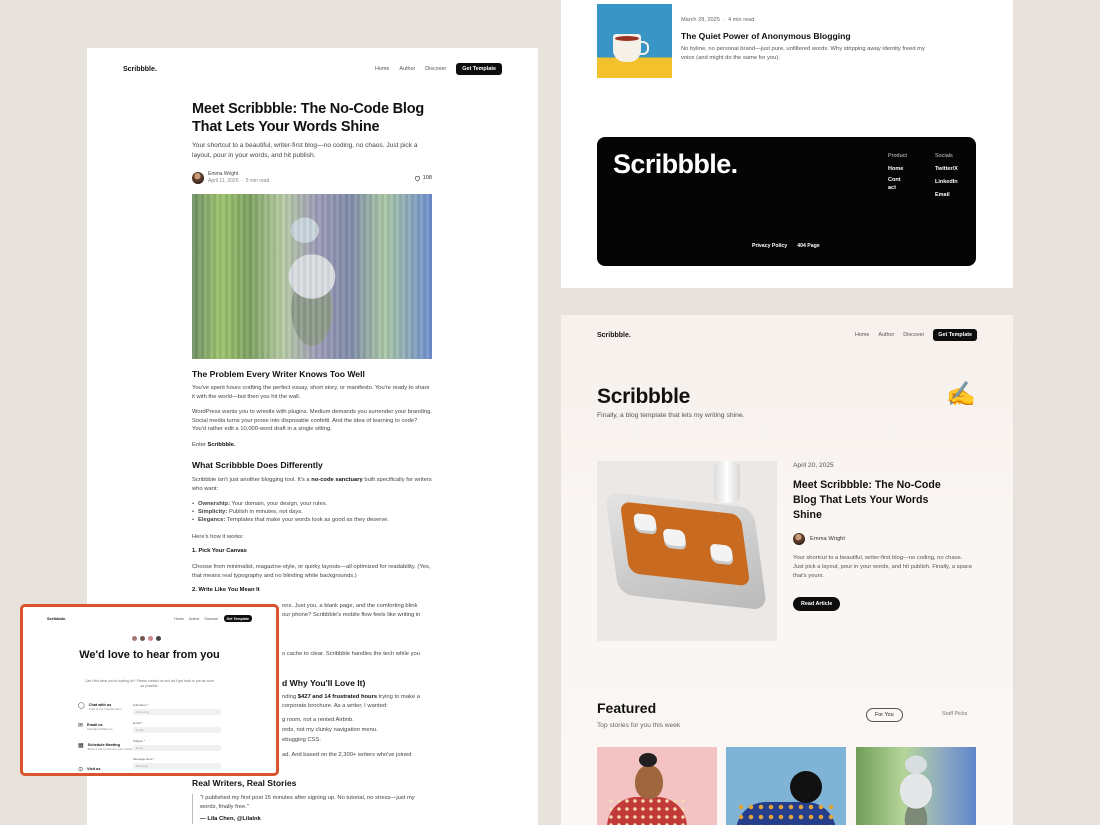 Image resolution: width=1100 pixels, height=825 pixels. I want to click on coffee-cup-thumbnail, so click(634, 41).